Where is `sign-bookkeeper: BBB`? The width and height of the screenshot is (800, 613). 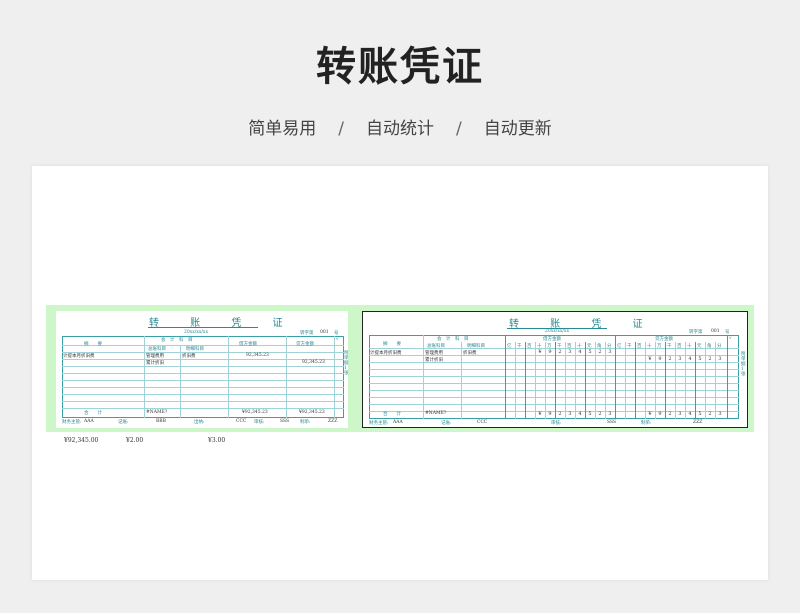 sign-bookkeeper: BBB is located at coordinates (161, 421).